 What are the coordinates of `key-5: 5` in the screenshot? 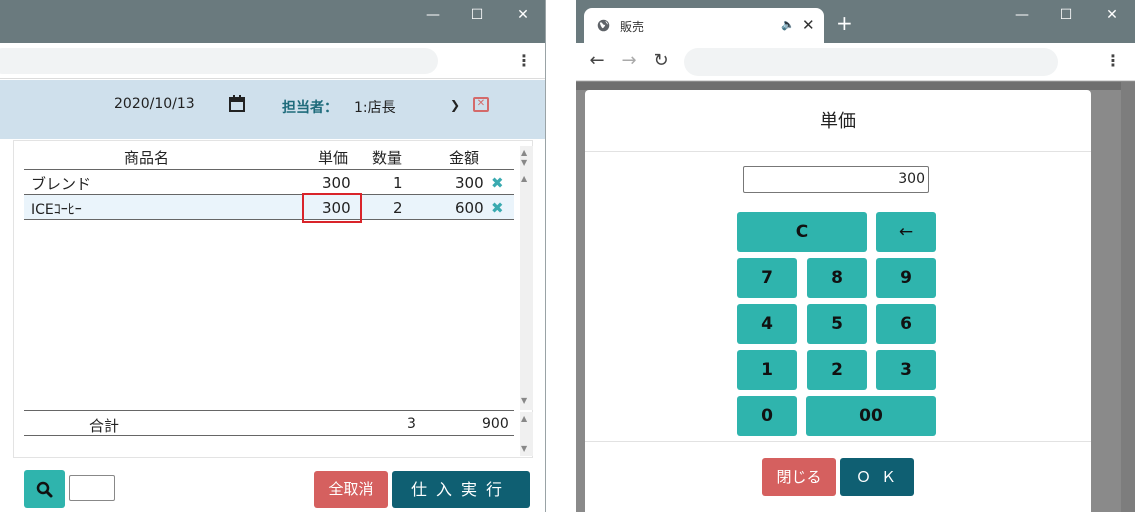 It's located at (837, 324).